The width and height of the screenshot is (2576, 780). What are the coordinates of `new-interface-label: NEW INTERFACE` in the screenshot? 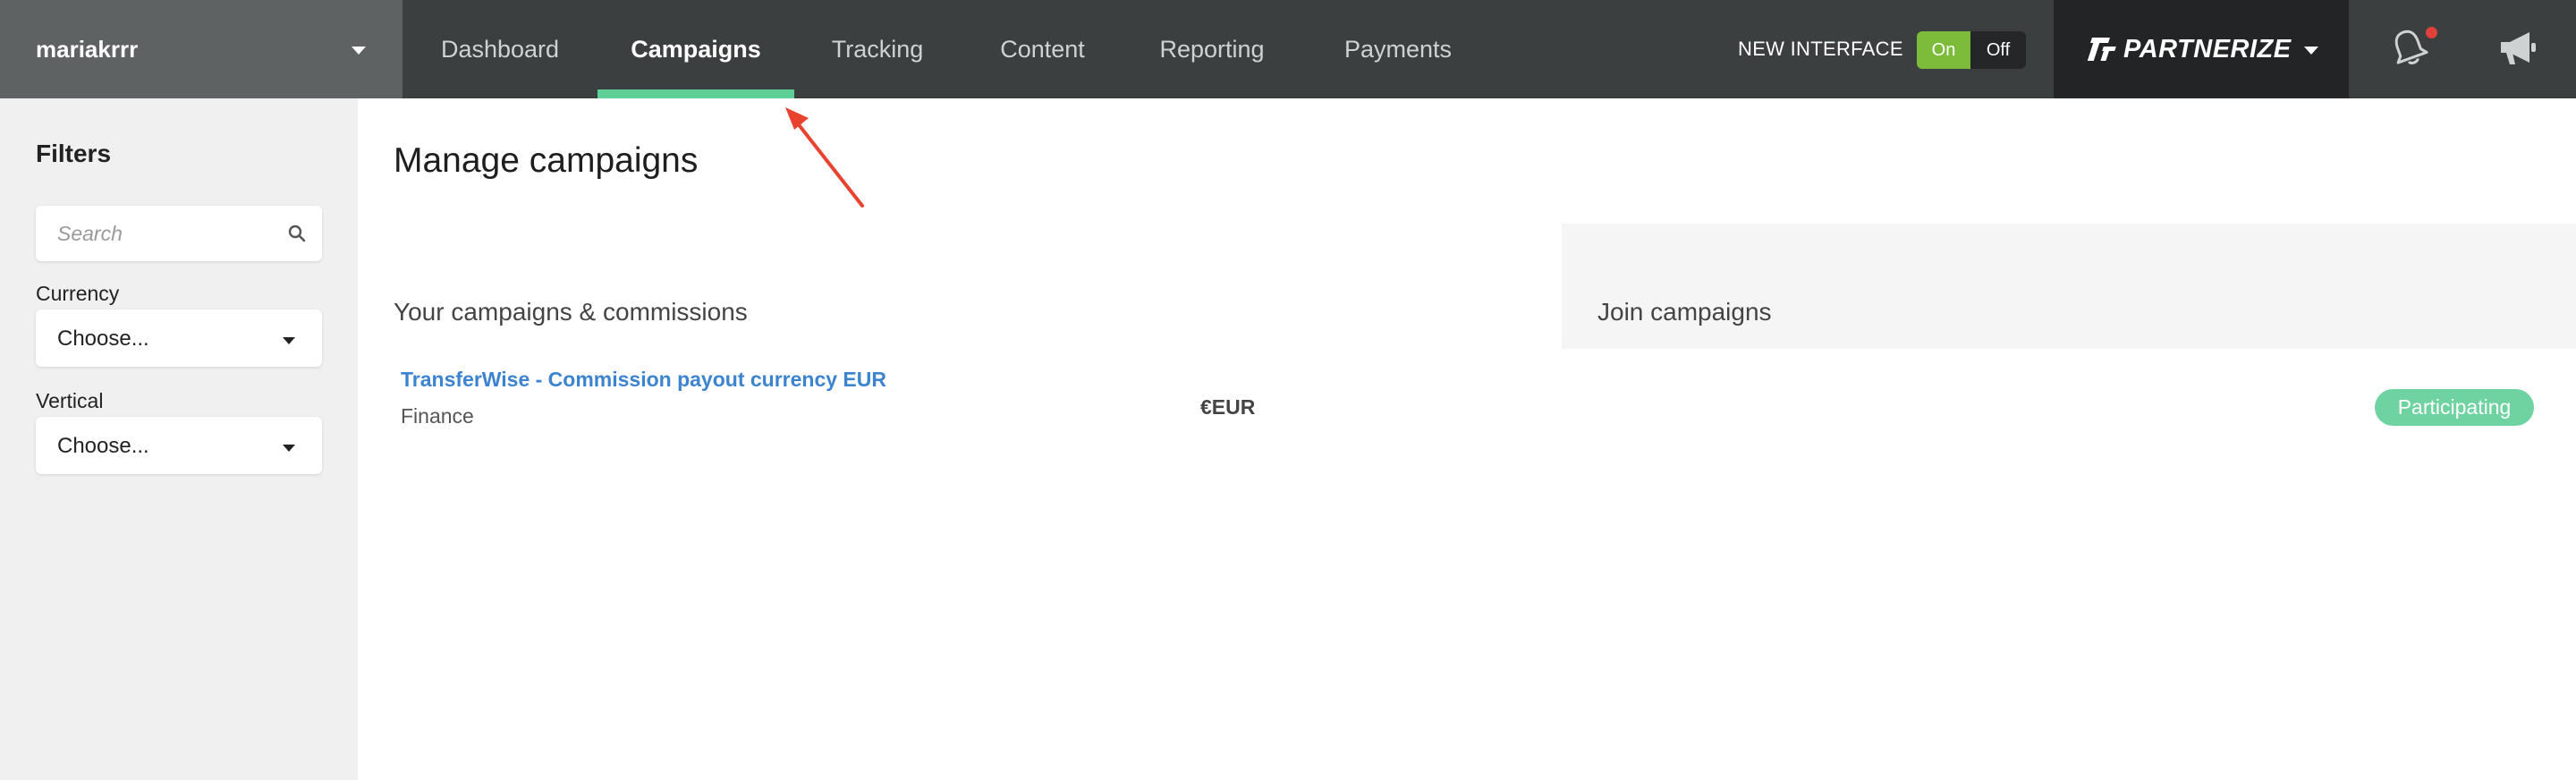 It's located at (1820, 49).